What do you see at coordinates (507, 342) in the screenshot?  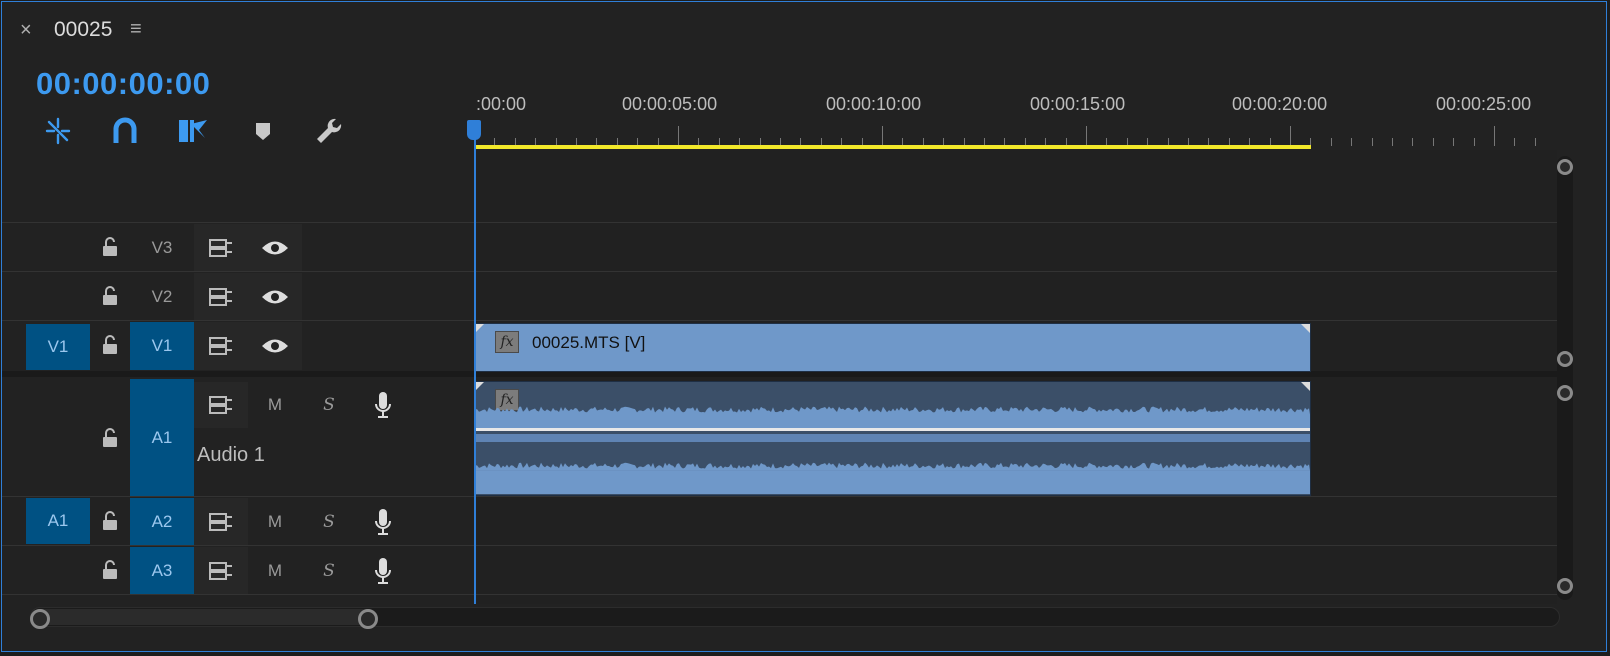 I see `fx-badge-icon: fx` at bounding box center [507, 342].